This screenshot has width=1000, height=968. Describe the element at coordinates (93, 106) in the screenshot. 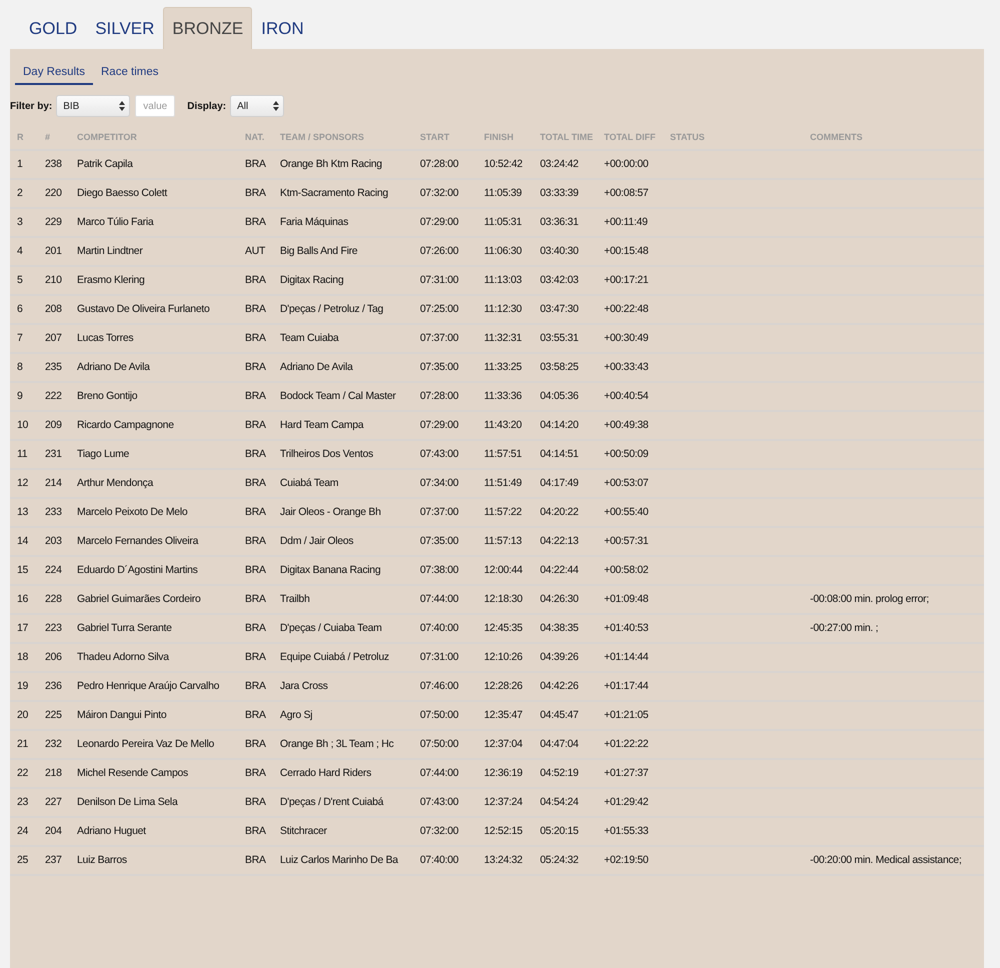

I see `dropdown: BIB` at that location.